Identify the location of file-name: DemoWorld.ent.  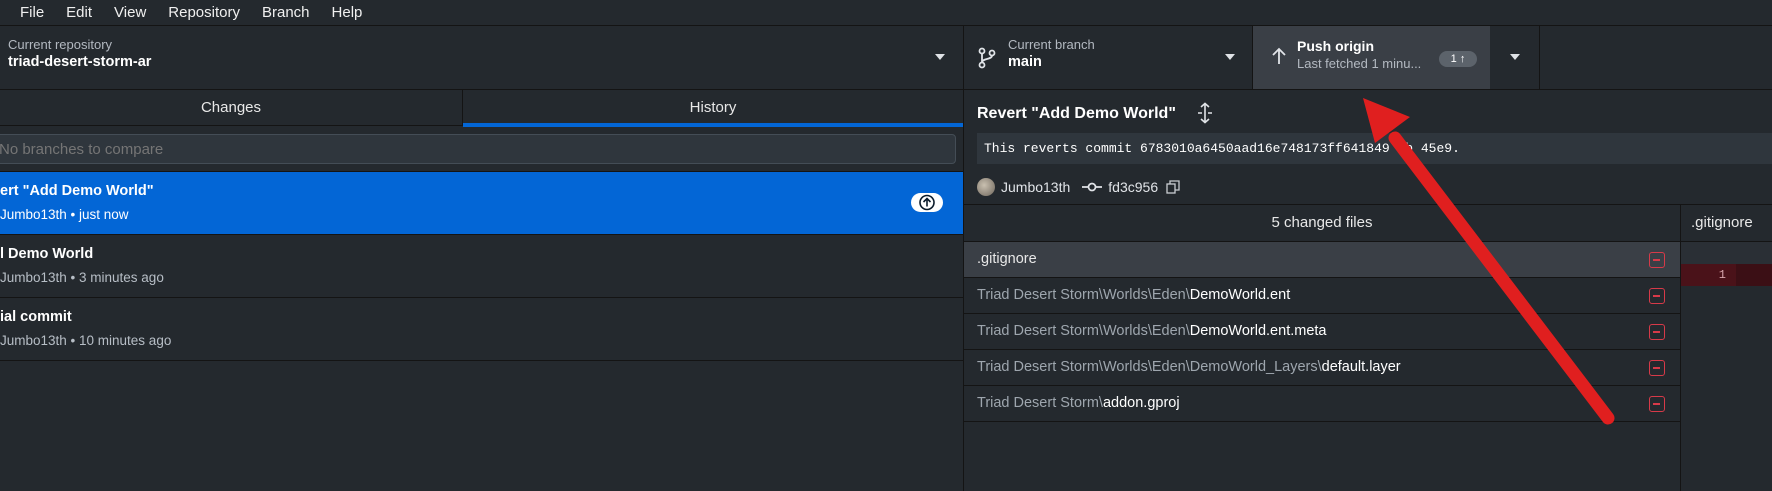
(1240, 295).